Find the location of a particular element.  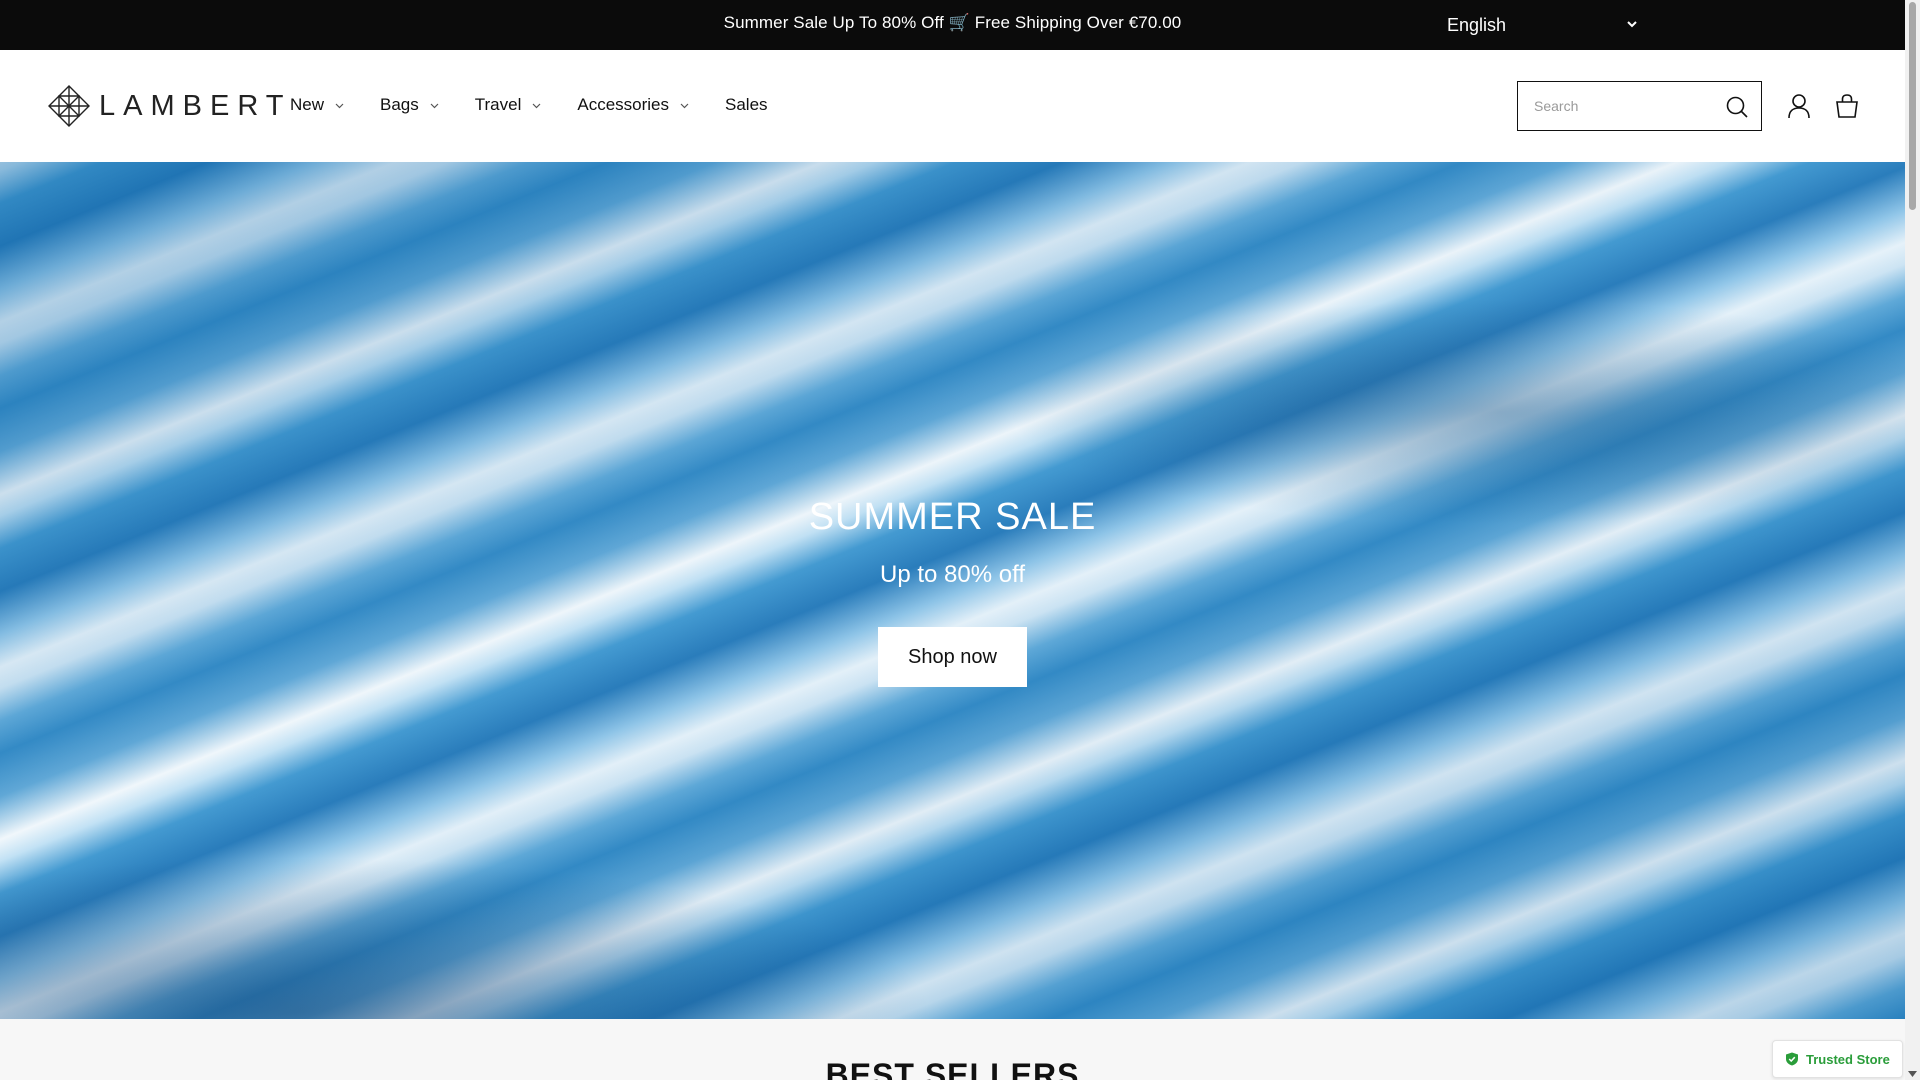

nav-item-bags: Bags is located at coordinates (409, 105).